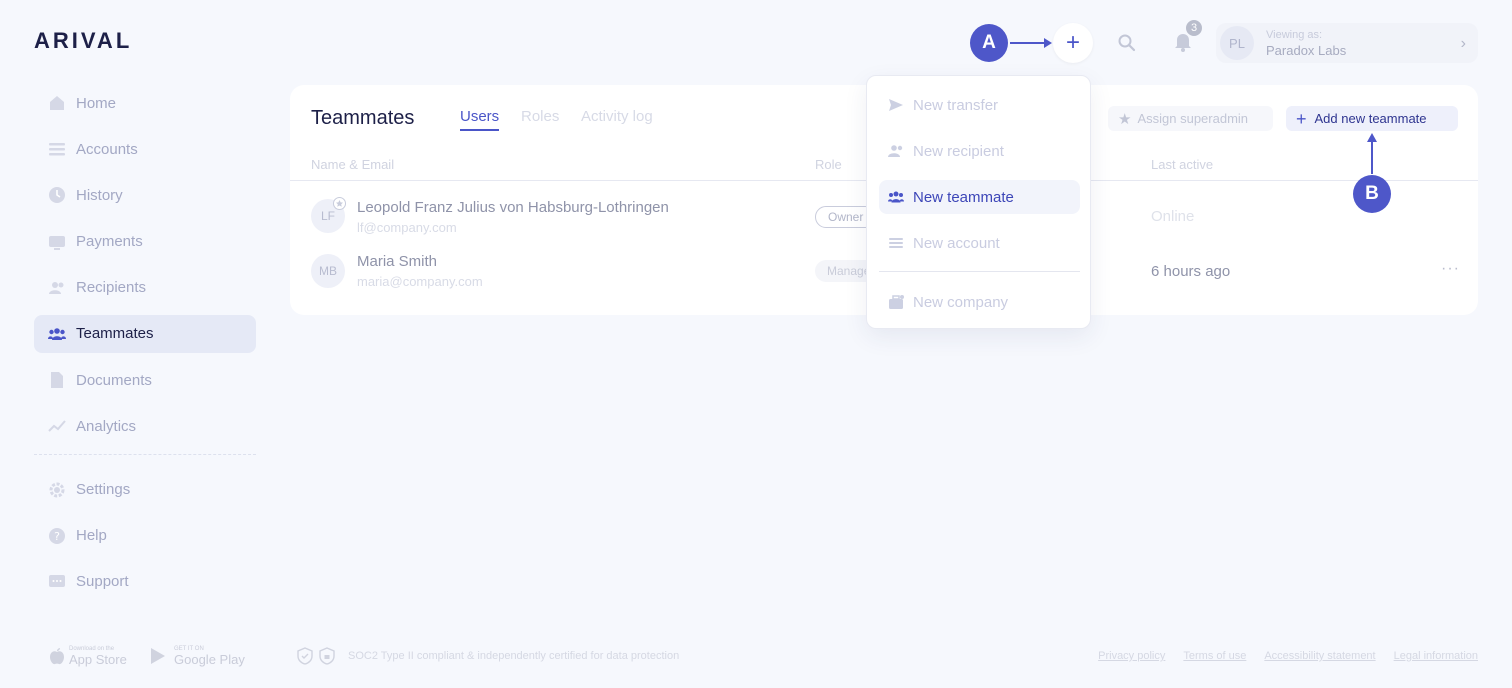  What do you see at coordinates (1450, 269) in the screenshot?
I see `more-options-icon: ···` at bounding box center [1450, 269].